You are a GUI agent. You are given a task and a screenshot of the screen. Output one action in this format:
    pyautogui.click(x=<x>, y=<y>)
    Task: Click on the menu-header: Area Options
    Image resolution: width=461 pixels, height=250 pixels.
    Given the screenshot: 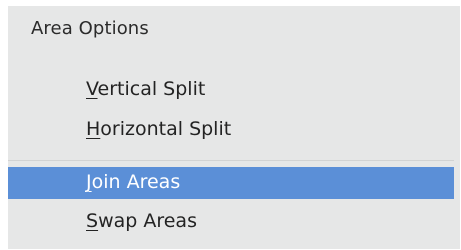 What is the action you would take?
    pyautogui.click(x=90, y=28)
    